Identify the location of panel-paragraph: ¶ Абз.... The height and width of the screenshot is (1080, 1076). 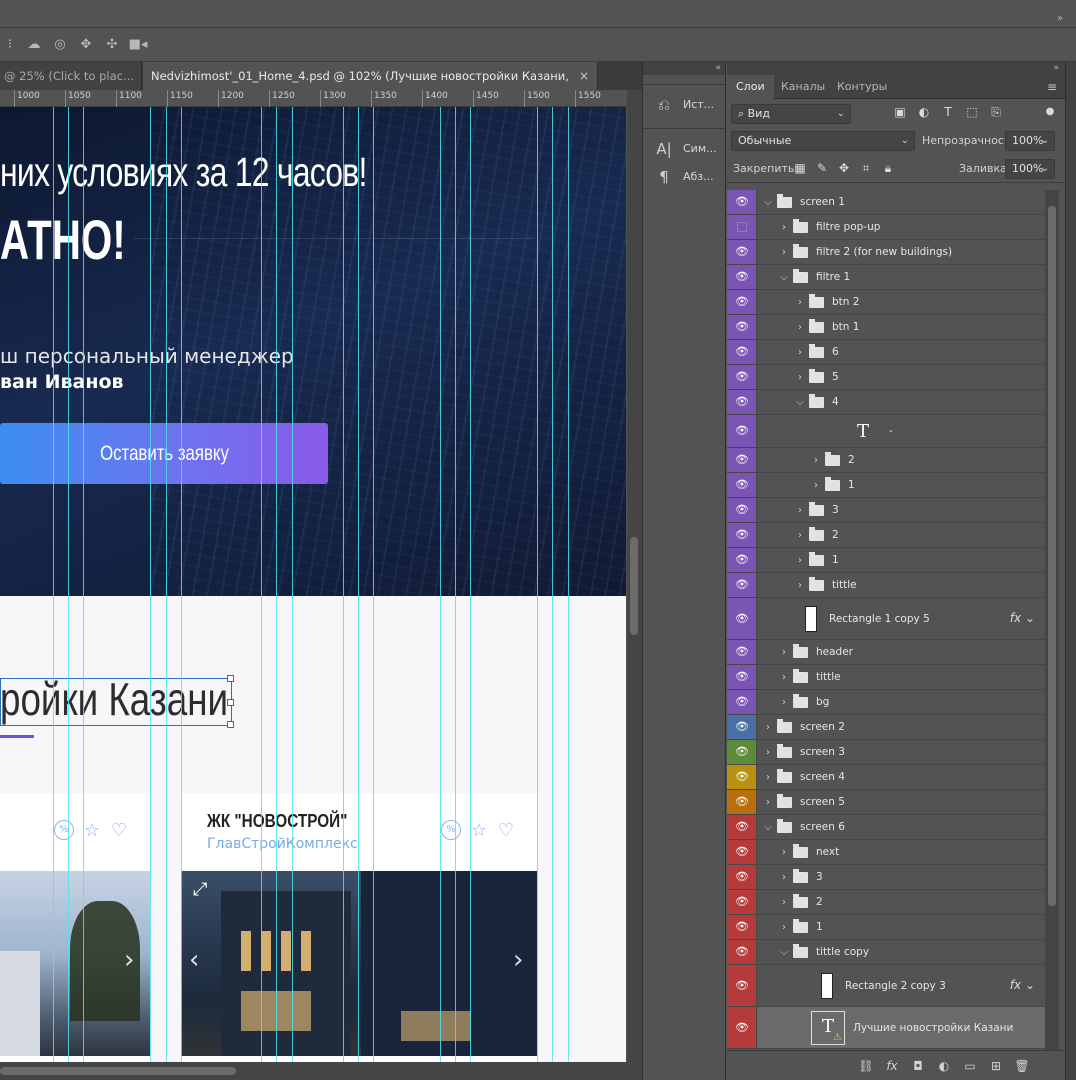
(684, 177).